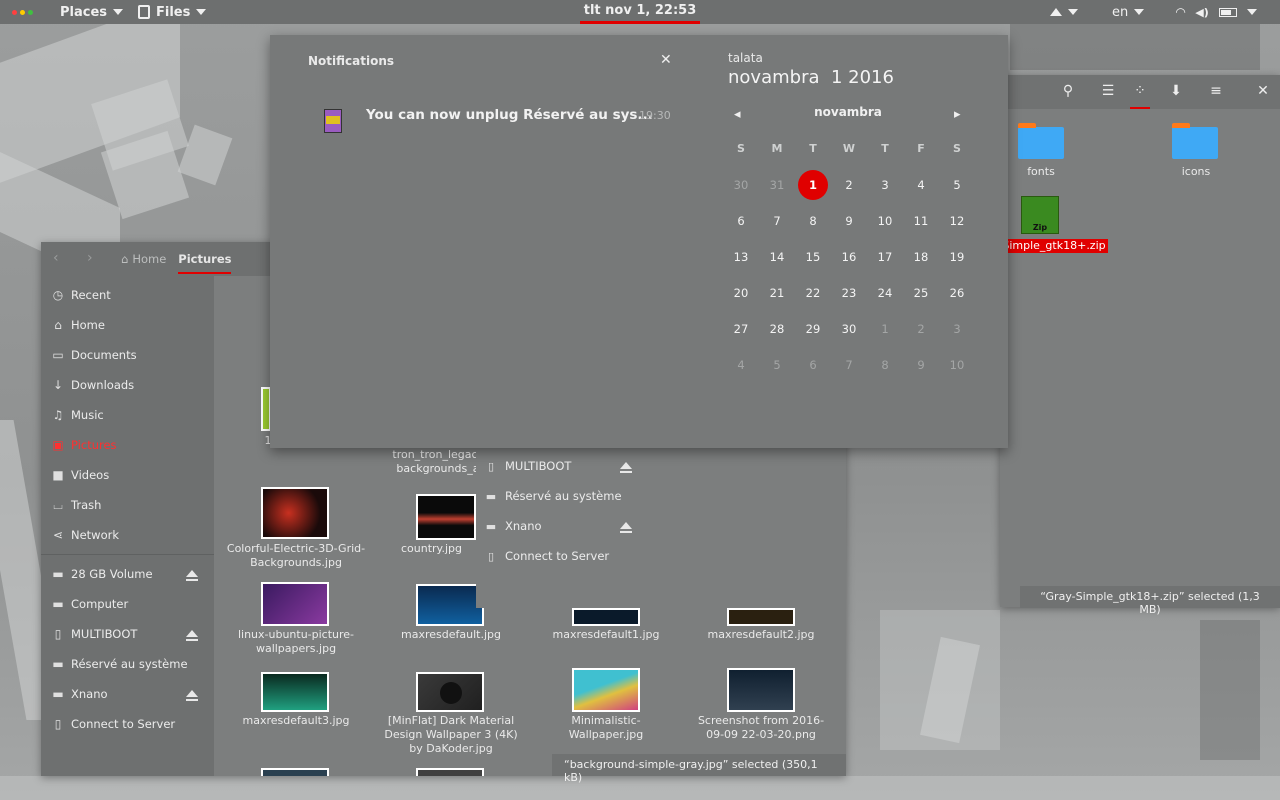 This screenshot has width=1280, height=800. I want to click on sidebar-item-downloads: ↓ Downloads, so click(127, 385).